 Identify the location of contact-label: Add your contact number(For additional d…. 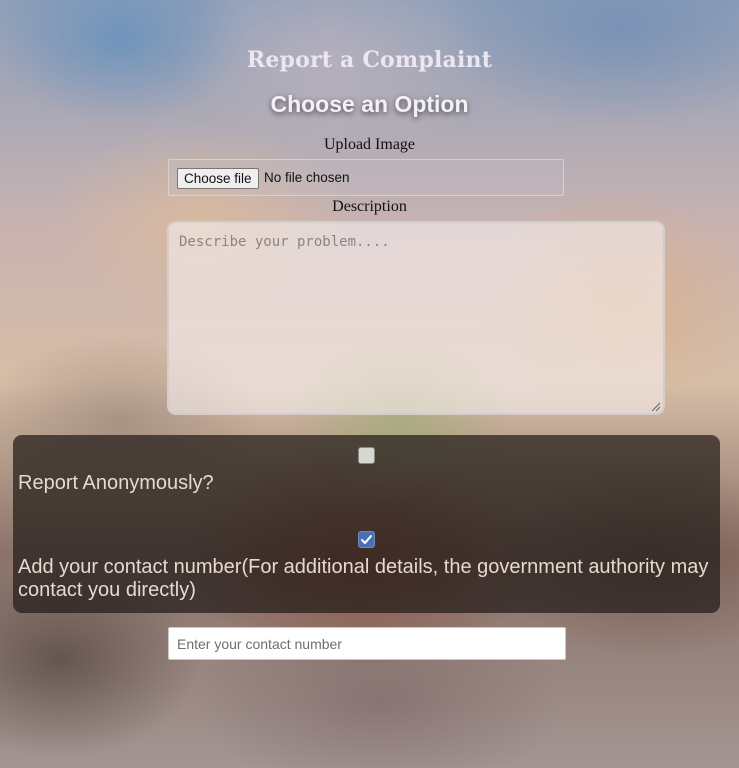
(363, 578).